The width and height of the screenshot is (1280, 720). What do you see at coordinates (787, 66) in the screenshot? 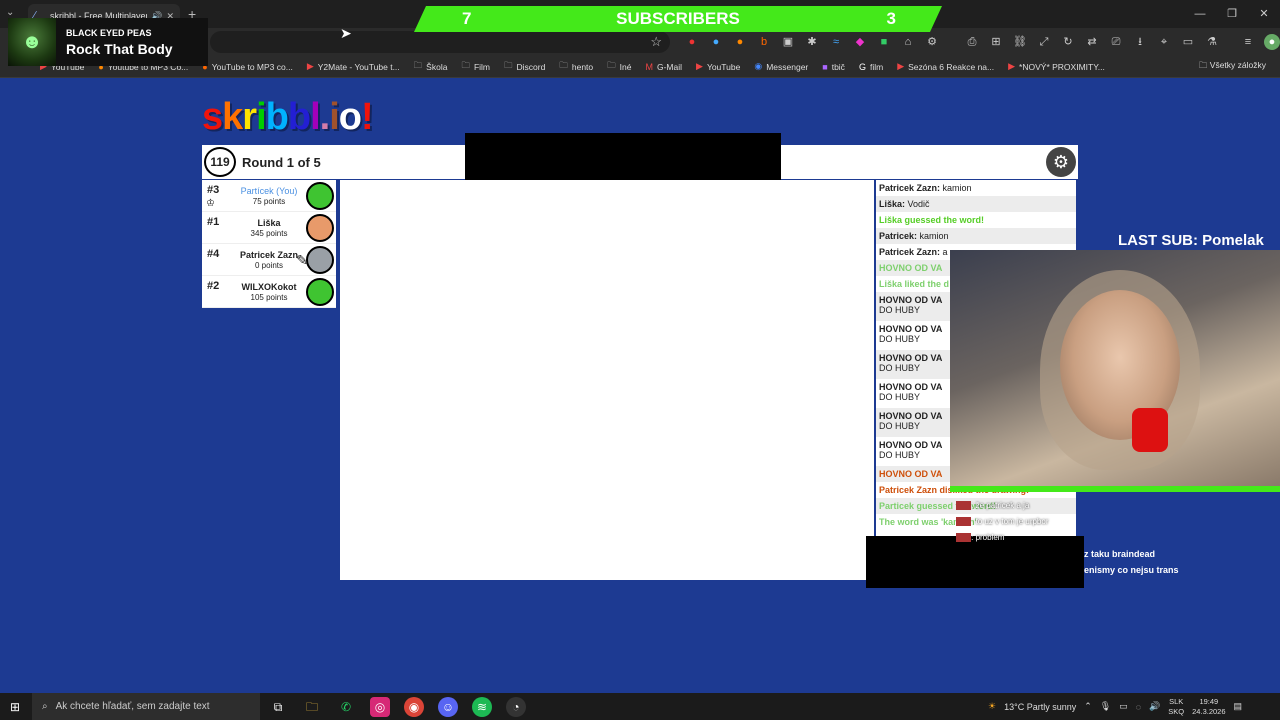
I see `bookmark-label: Messenger` at bounding box center [787, 66].